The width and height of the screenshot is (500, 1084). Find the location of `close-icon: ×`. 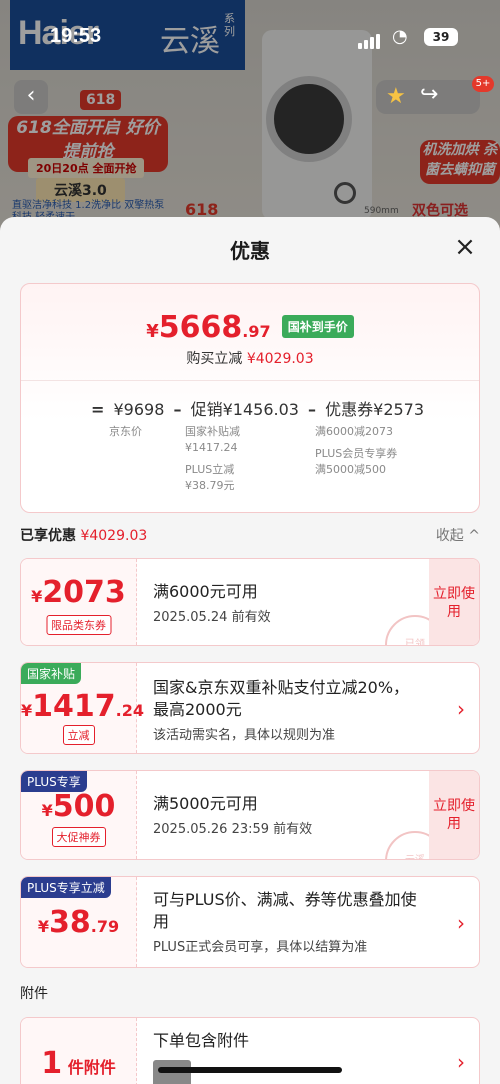

close-icon: × is located at coordinates (465, 247).